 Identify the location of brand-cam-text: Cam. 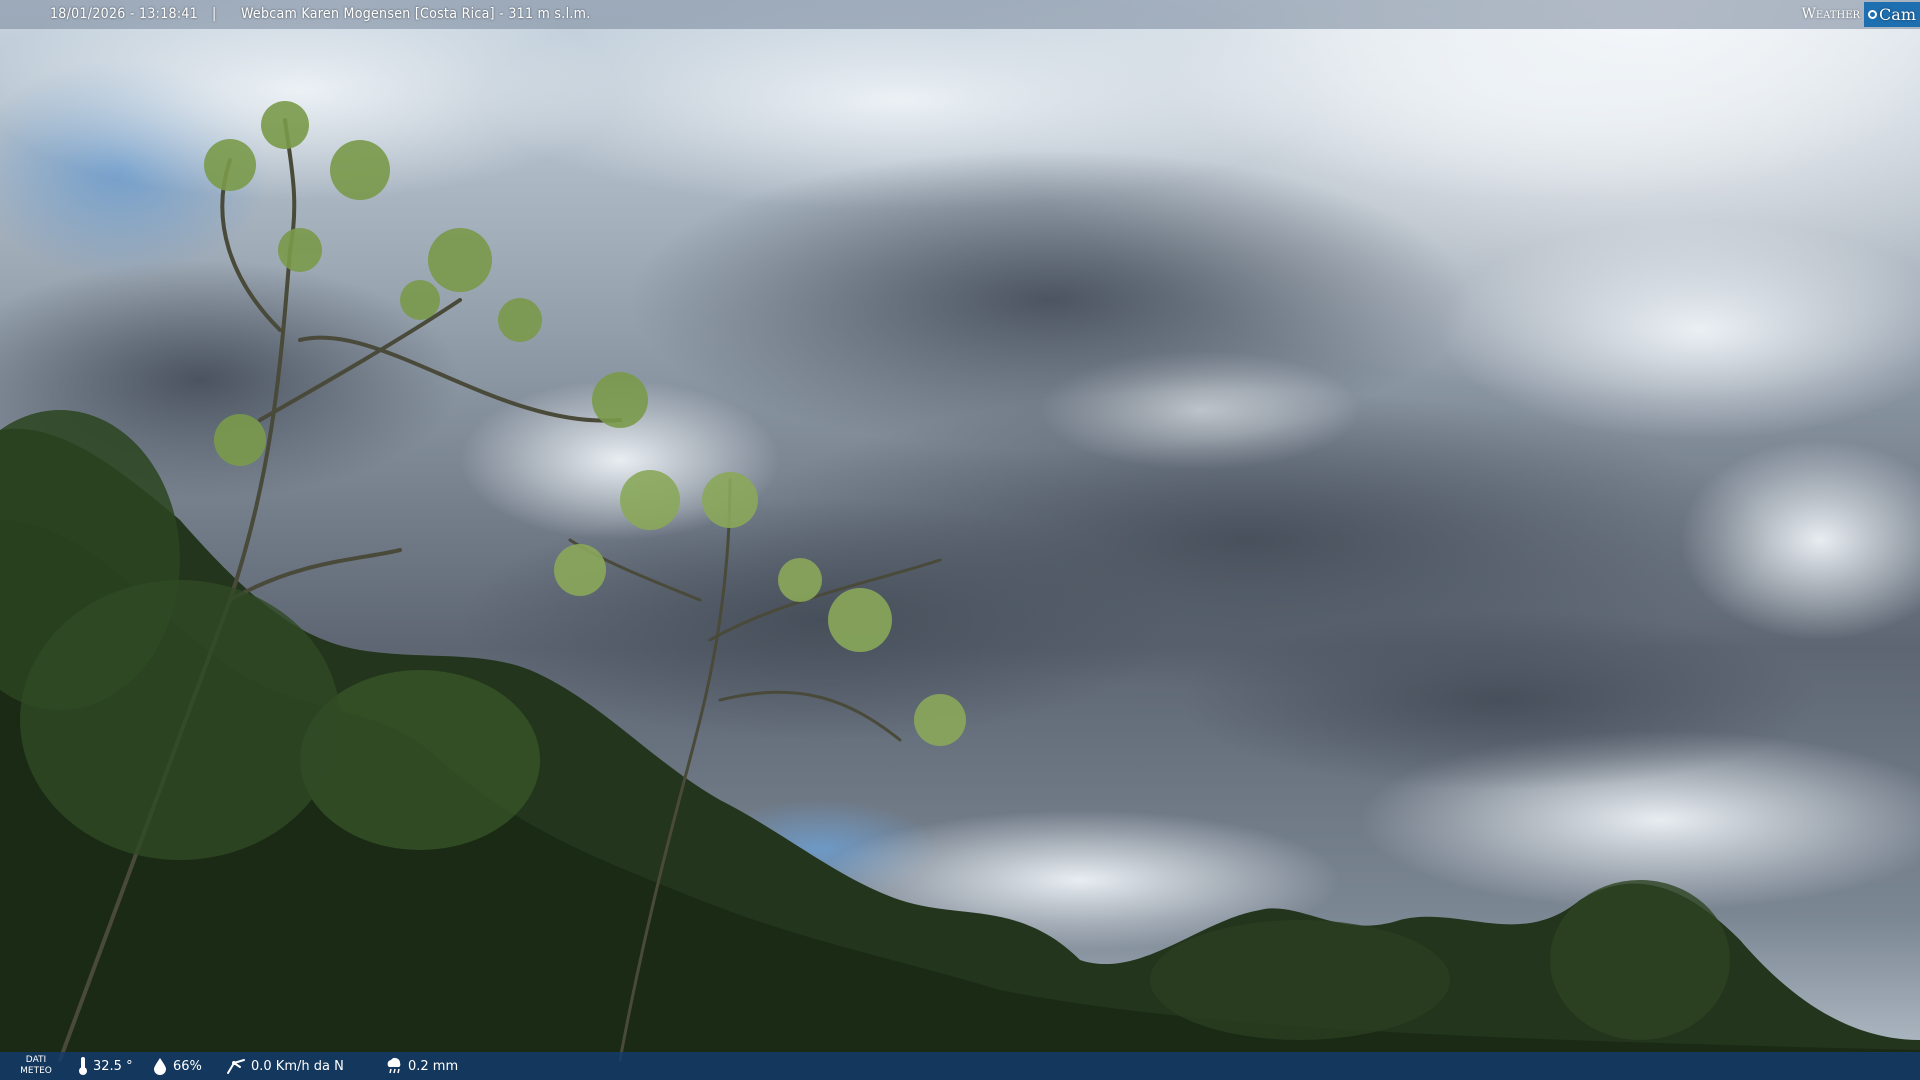
(1897, 14).